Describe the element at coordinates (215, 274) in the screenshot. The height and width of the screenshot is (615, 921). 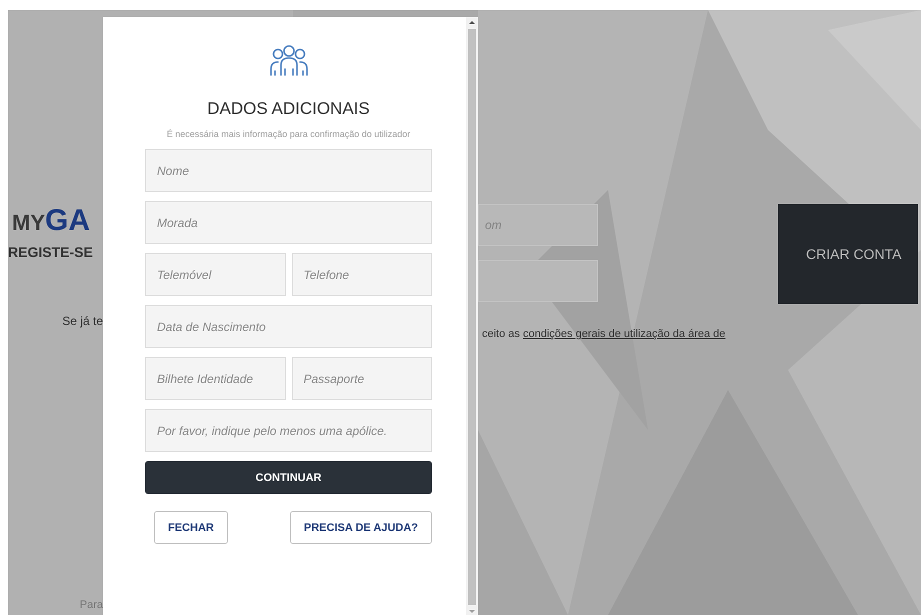
I see `input-field: Telemóvel` at that location.